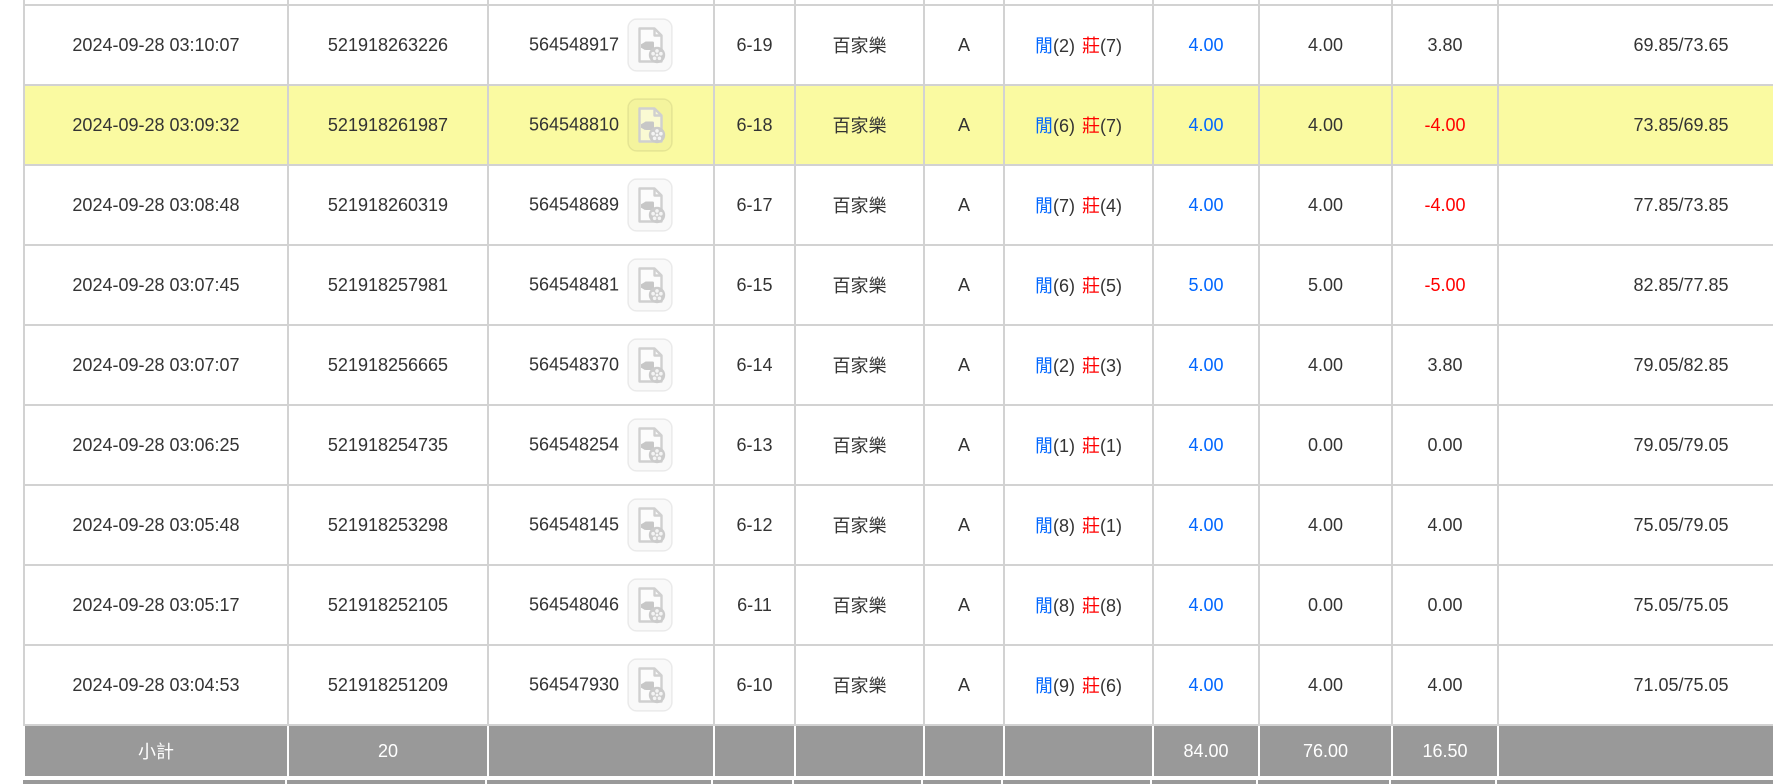  I want to click on player-score: (2), so click(1064, 46).